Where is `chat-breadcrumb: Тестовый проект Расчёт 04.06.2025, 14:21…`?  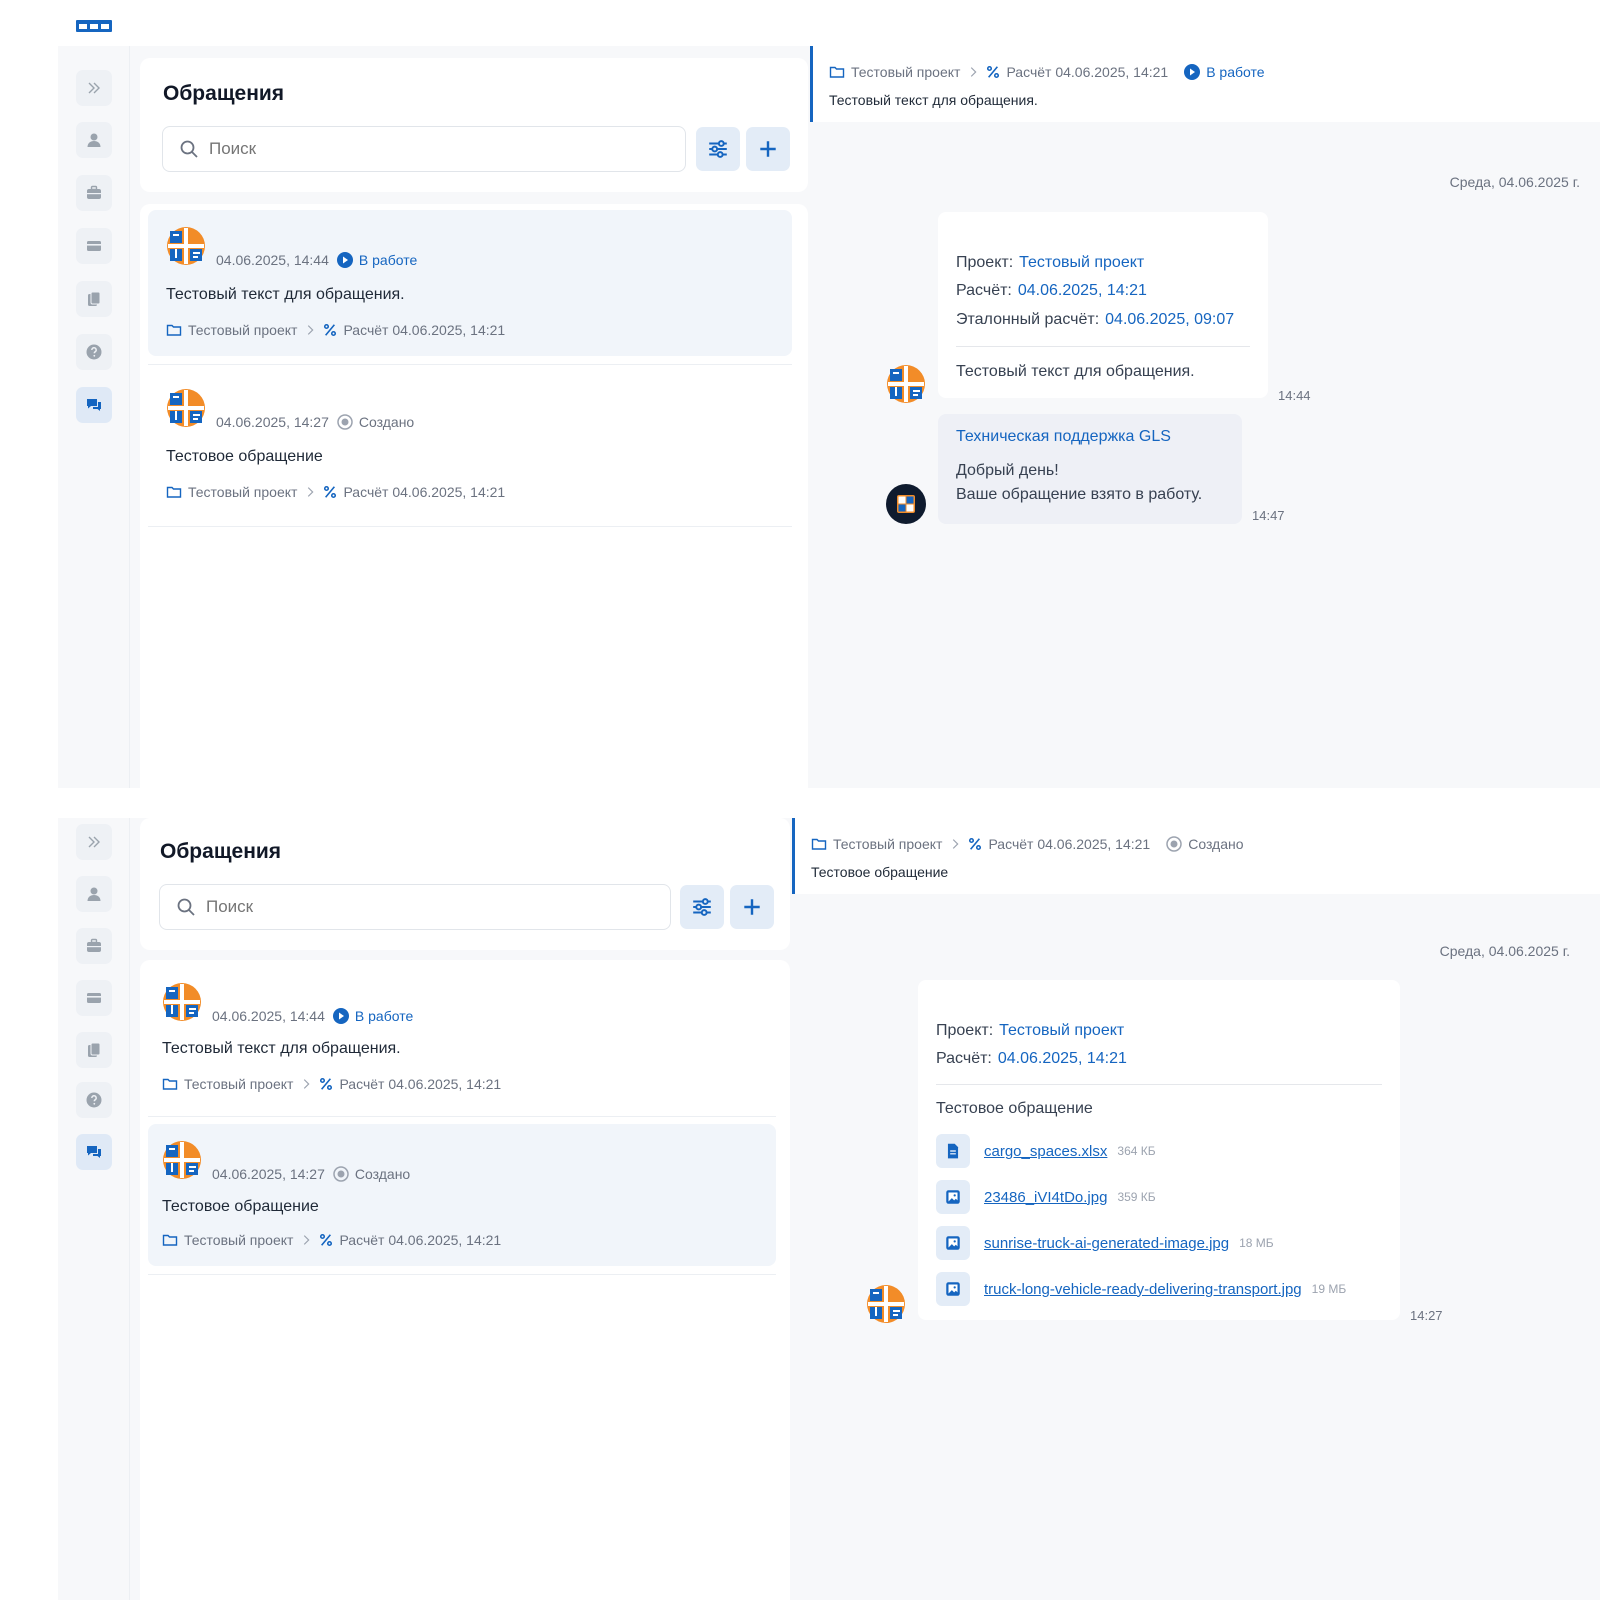
chat-breadcrumb: Тестовый проект Расчёт 04.06.2025, 14:21… is located at coordinates (1047, 72).